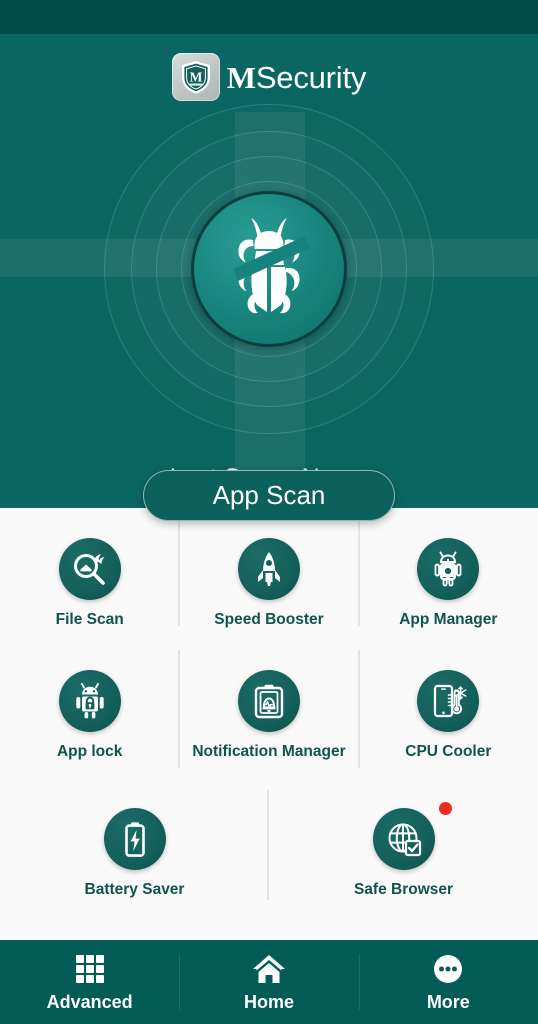 The width and height of the screenshot is (538, 1024). I want to click on feature-row-1: File Scan Speed Booster App Manager, so click(269, 579).